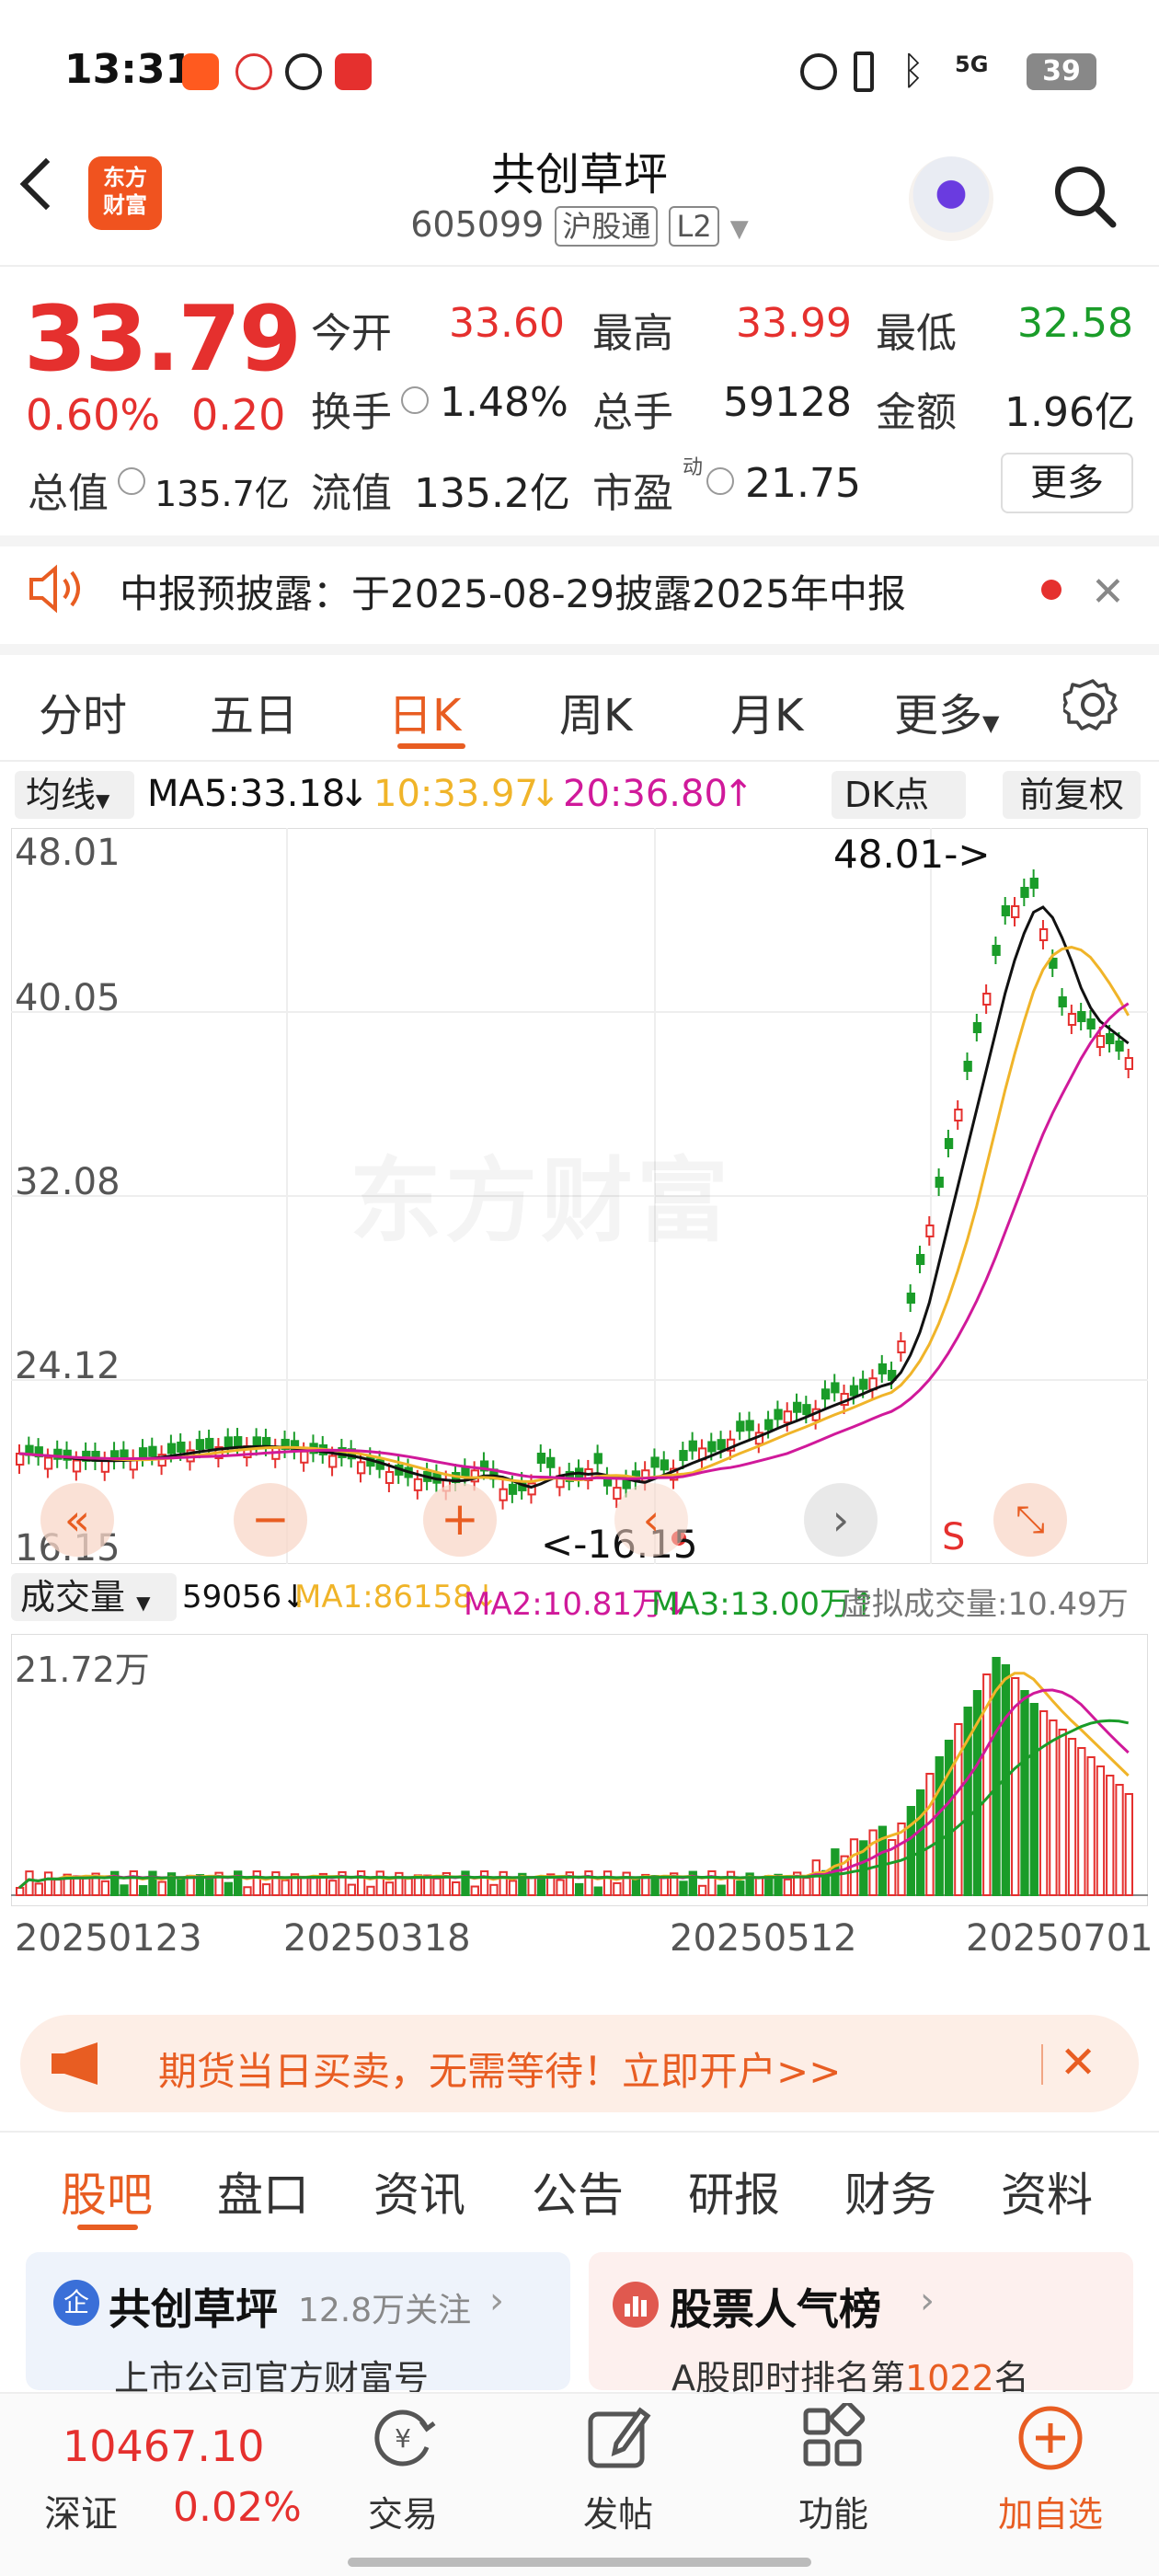 The height and width of the screenshot is (2576, 1159). I want to click on tab-intraday: 分时, so click(83, 711).